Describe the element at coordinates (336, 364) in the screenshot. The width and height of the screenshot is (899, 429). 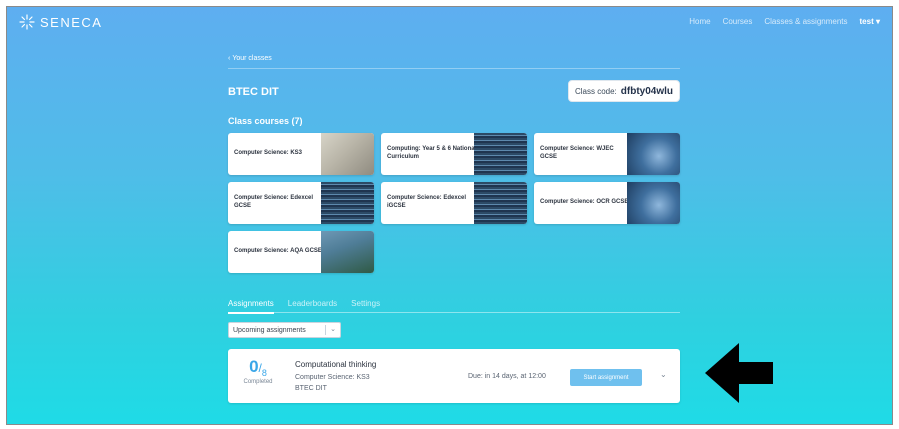
I see `assignment-title: Computational thinking` at that location.